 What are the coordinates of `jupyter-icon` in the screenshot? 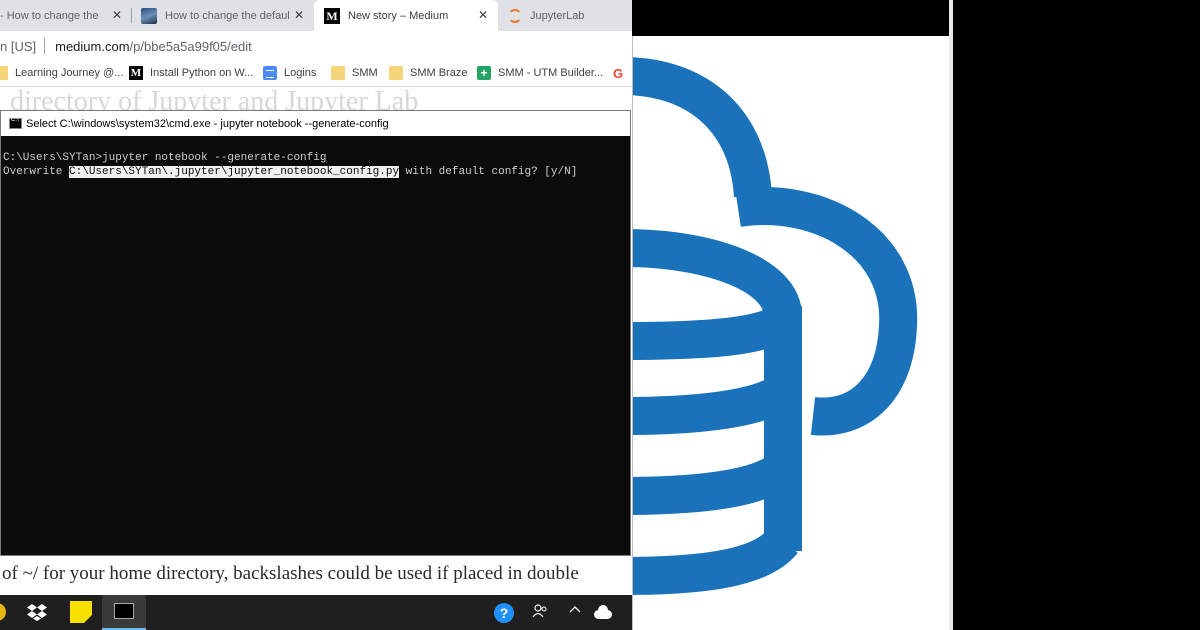 It's located at (515, 15).